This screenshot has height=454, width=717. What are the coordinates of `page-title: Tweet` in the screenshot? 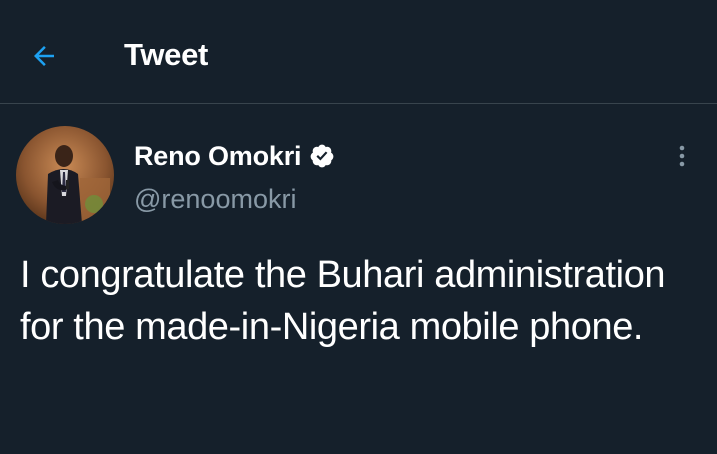 It's located at (166, 54).